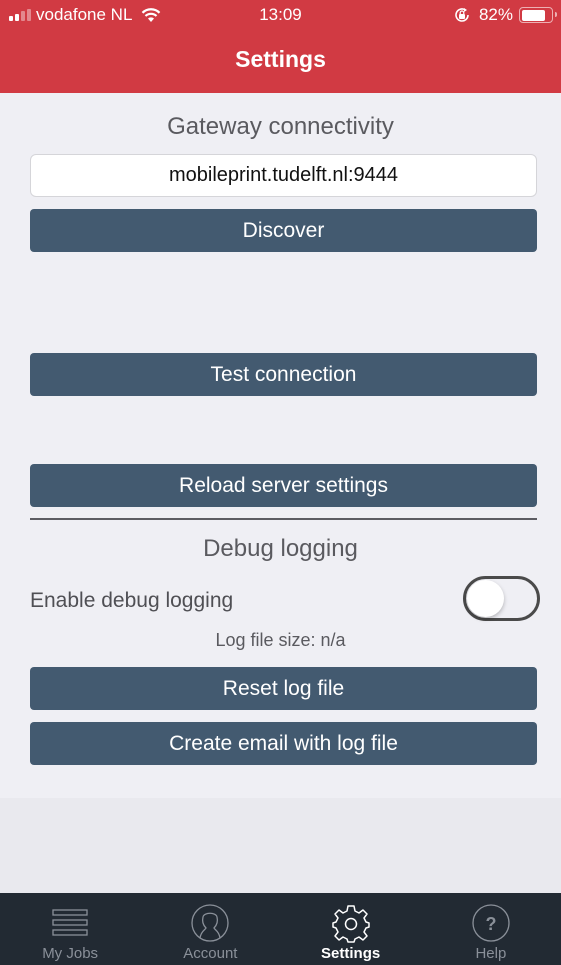  Describe the element at coordinates (70, 953) in the screenshot. I see `tab-label: My Jobs` at that location.